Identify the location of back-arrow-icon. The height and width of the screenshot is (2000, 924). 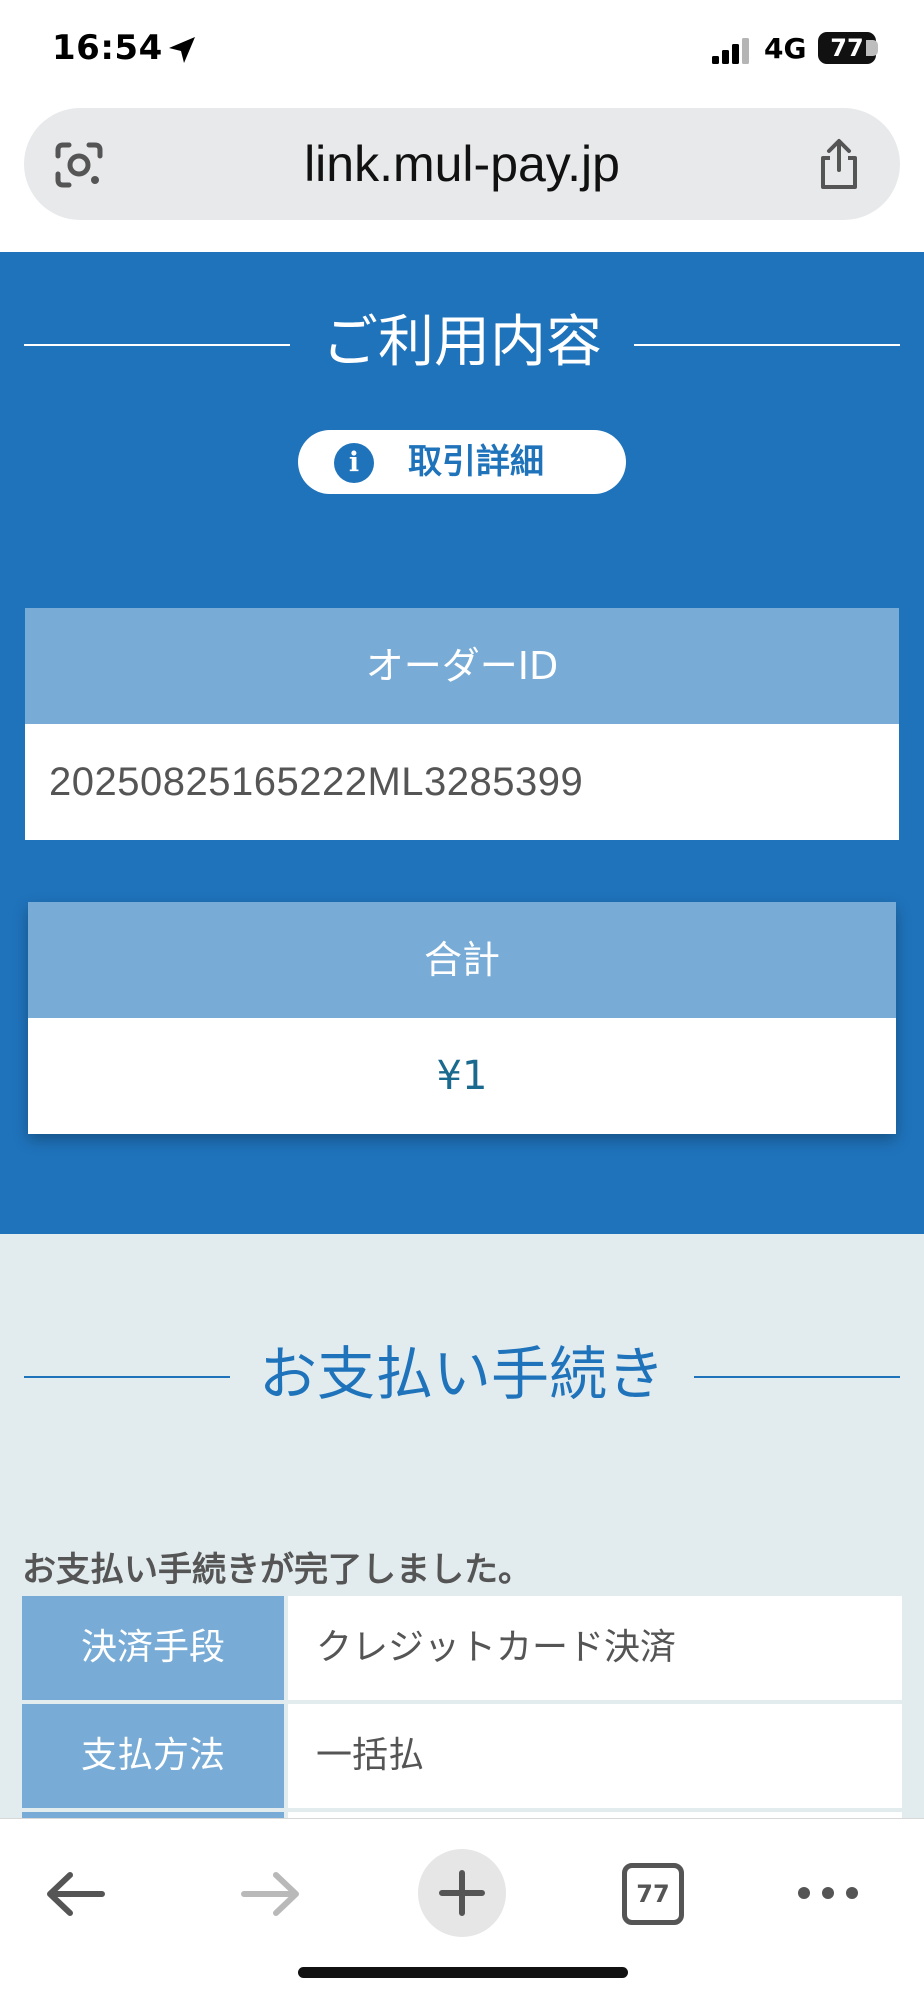
(76, 1894).